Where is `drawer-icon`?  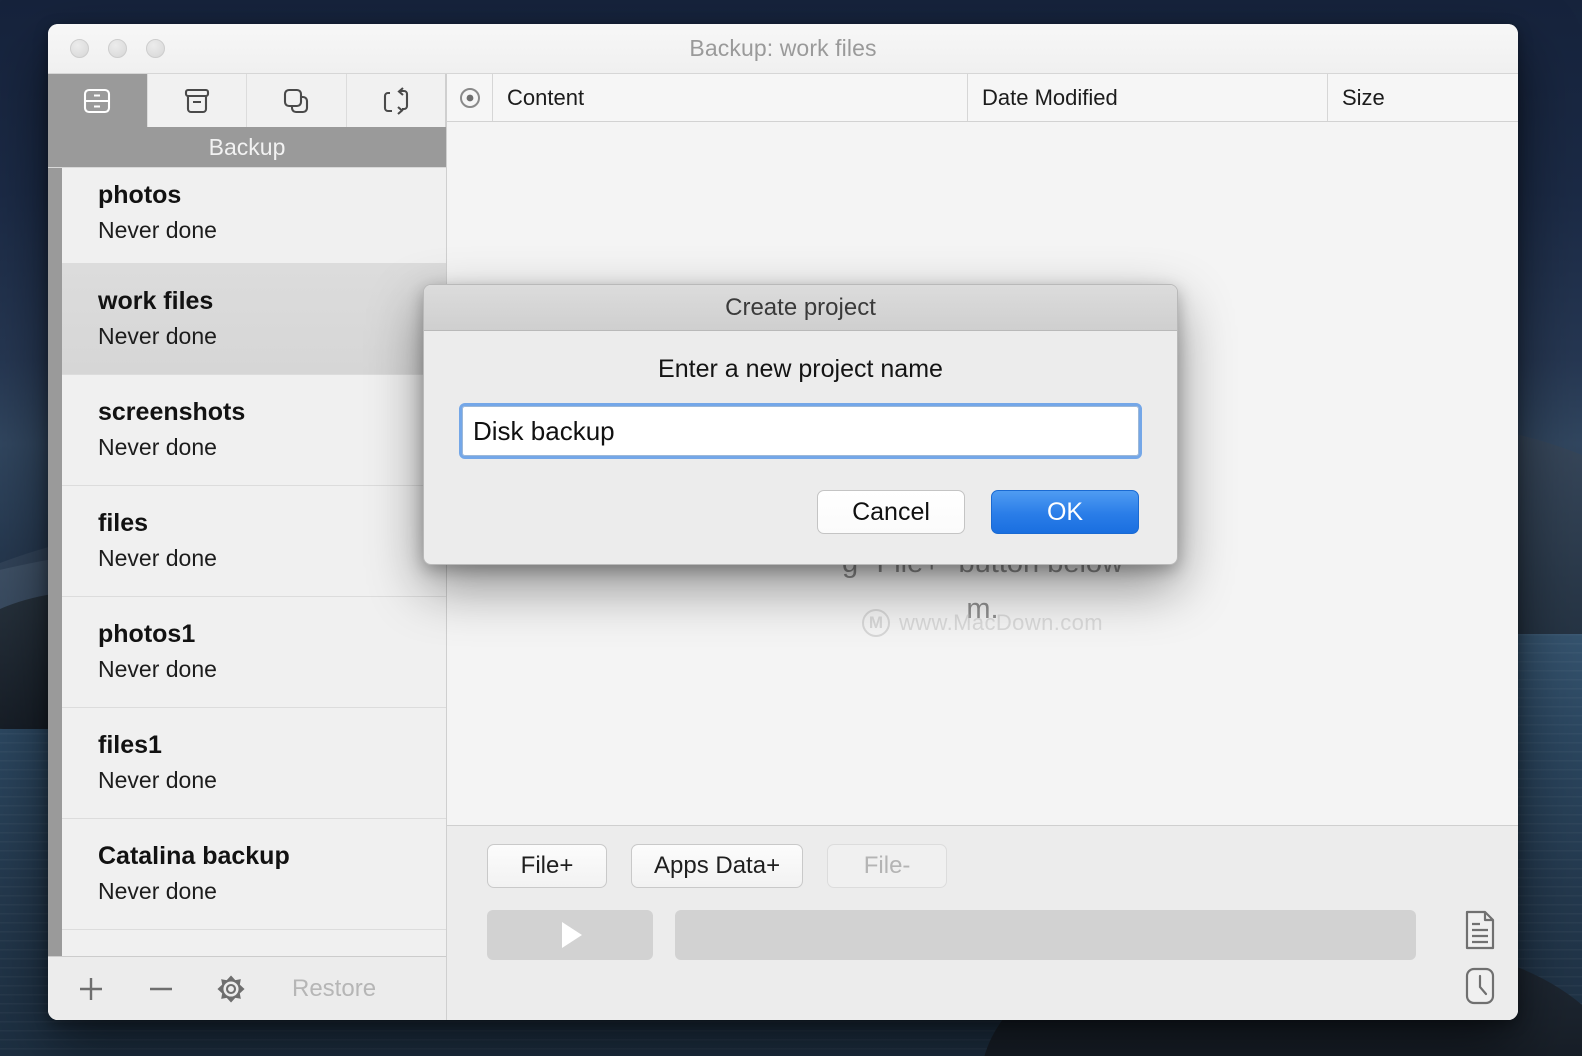
drawer-icon is located at coordinates (97, 101).